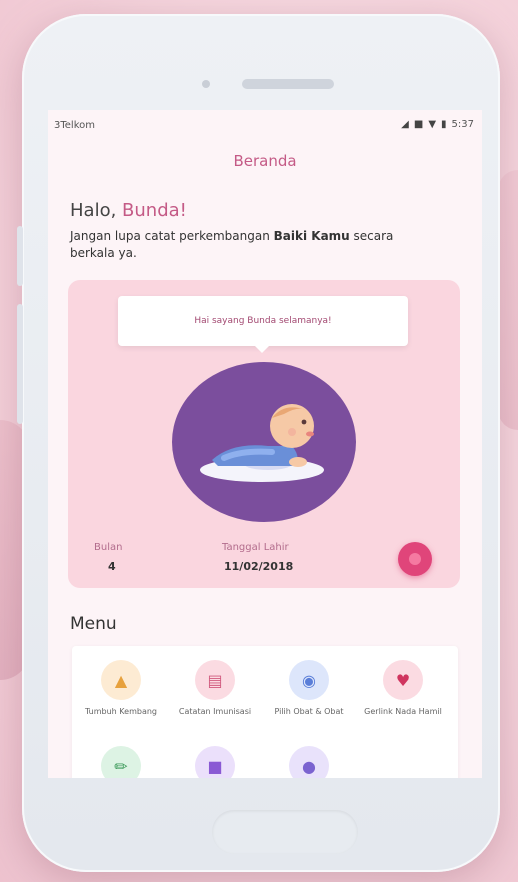 This screenshot has height=882, width=518. I want to click on network-icon: ■, so click(418, 124).